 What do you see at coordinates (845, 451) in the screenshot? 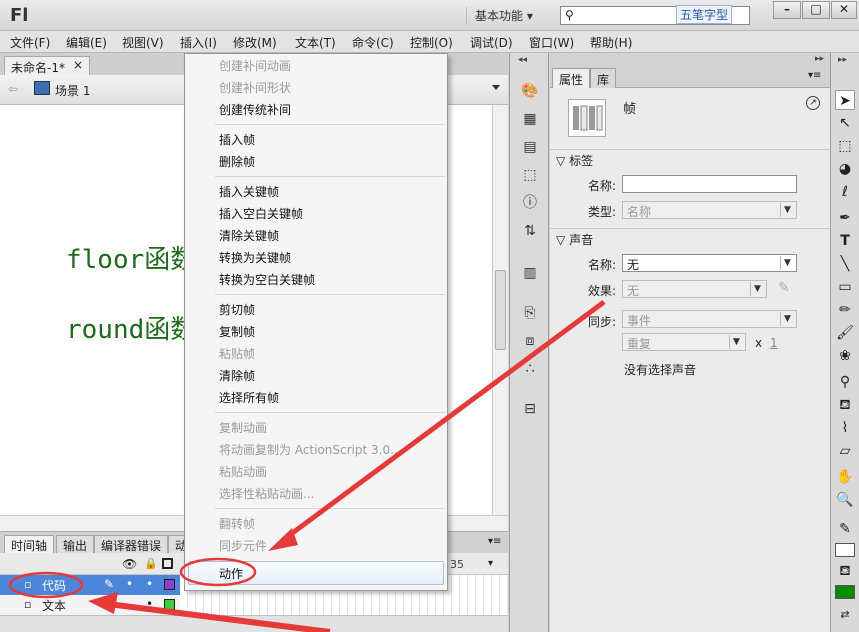
I see `eraser-tool-icon: ▱` at bounding box center [845, 451].